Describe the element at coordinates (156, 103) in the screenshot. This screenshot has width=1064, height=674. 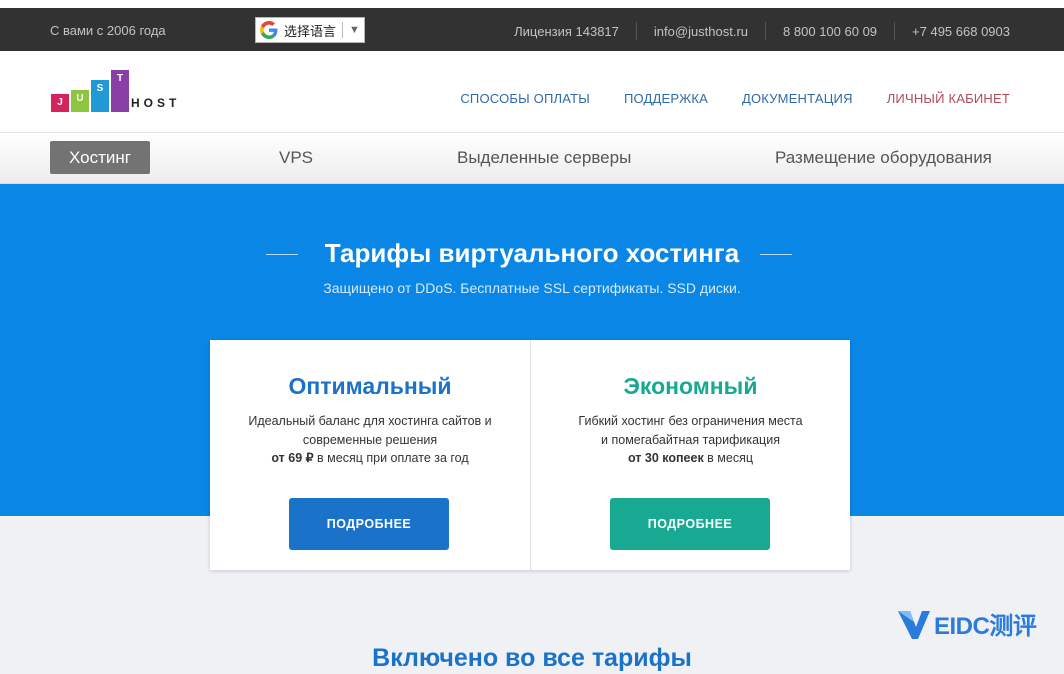
I see `logo-host-text: HOST` at that location.